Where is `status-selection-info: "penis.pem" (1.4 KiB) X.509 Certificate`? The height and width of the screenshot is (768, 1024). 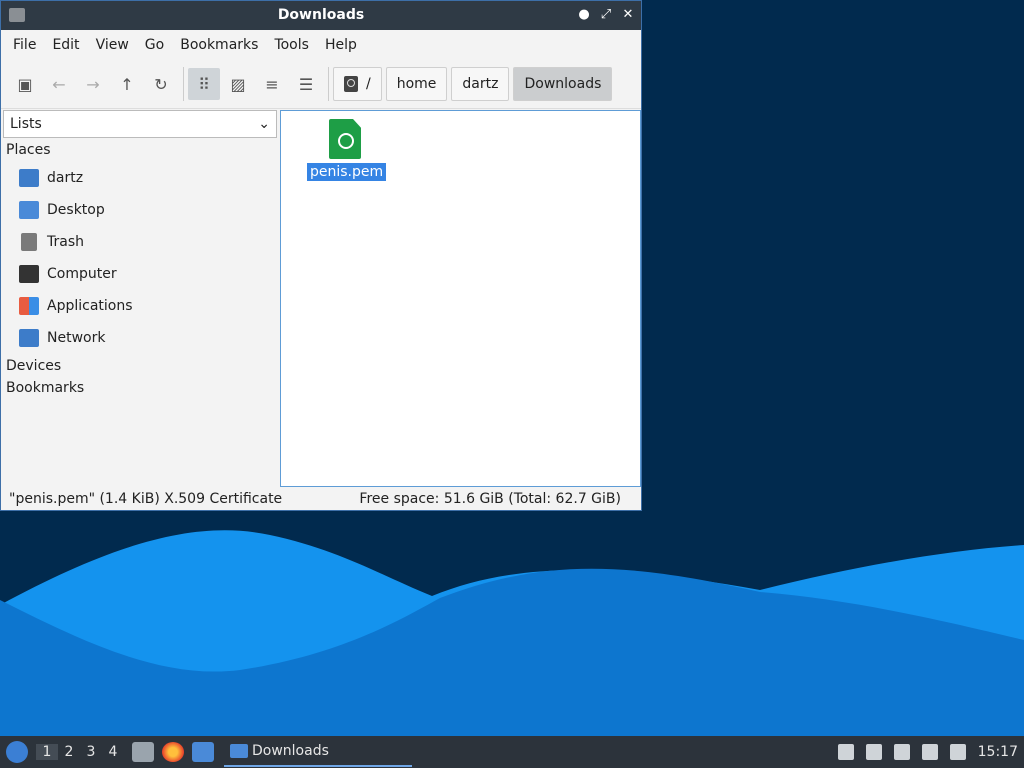 status-selection-info: "penis.pem" (1.4 KiB) X.509 Certificate is located at coordinates (146, 499).